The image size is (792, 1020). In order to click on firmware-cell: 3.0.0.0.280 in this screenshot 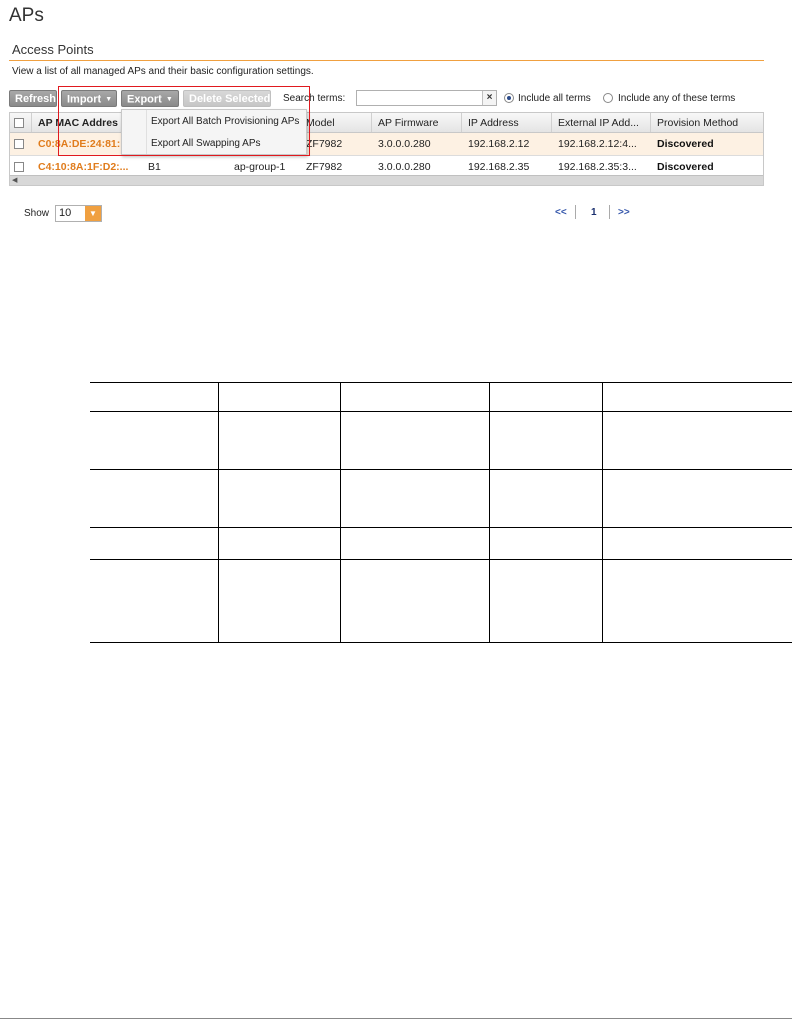, I will do `click(404, 144)`.